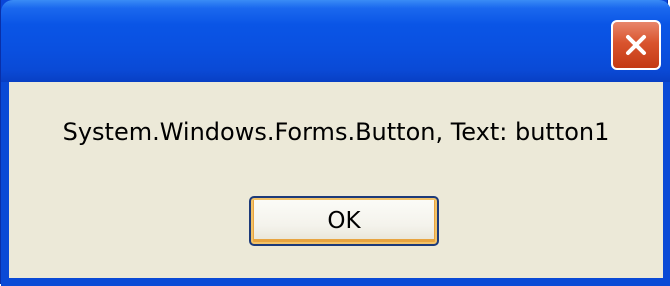 This screenshot has width=670, height=286. I want to click on ok-button: OK, so click(344, 221).